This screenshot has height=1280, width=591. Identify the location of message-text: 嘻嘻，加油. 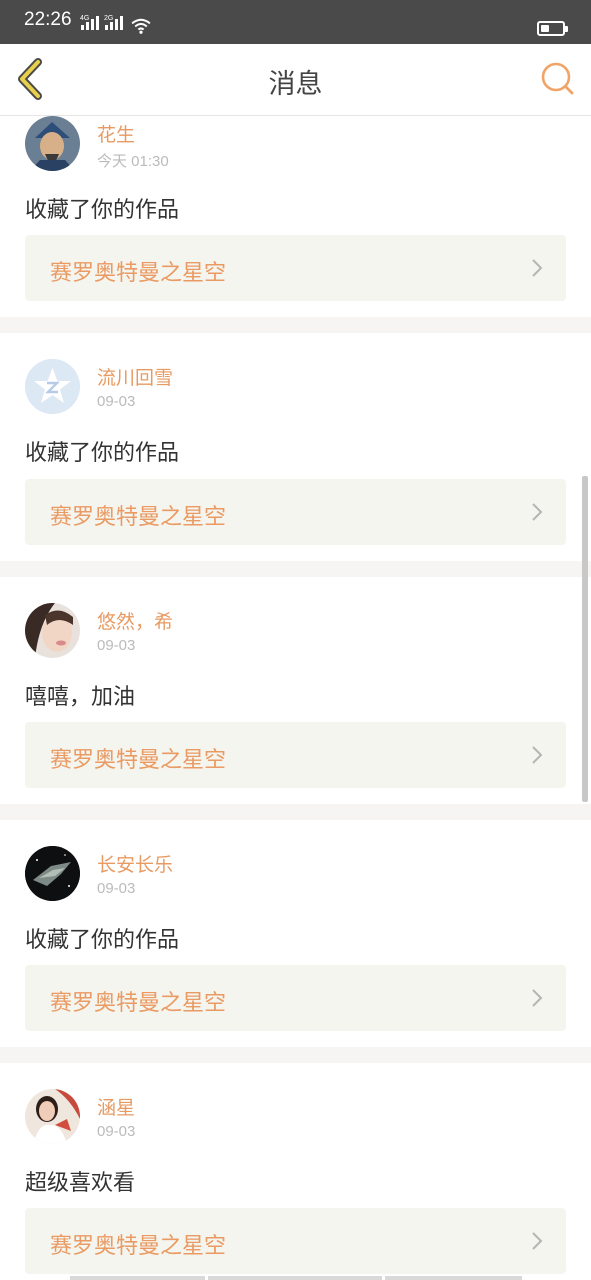
(80, 697).